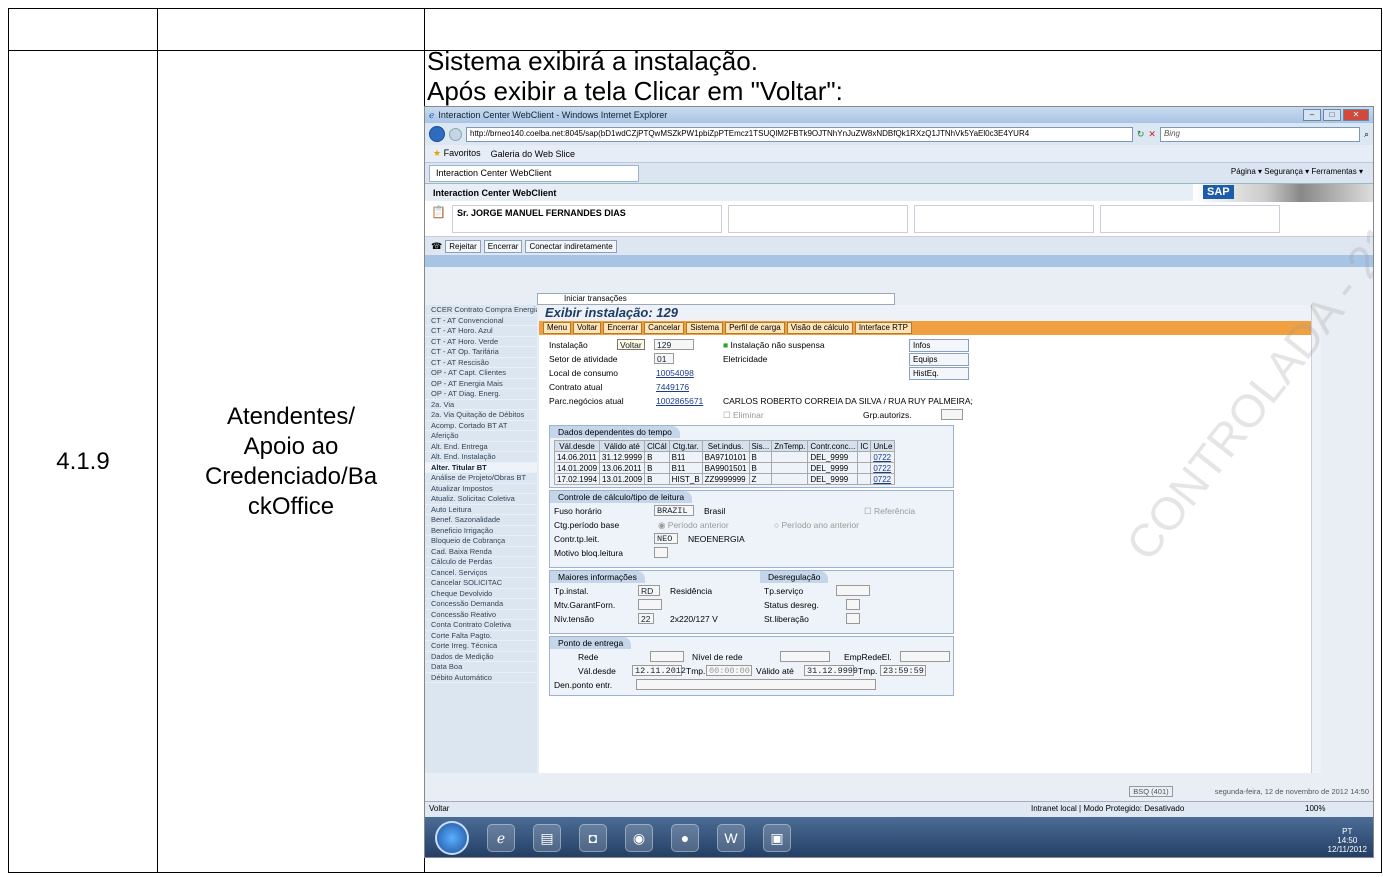  What do you see at coordinates (481, 321) in the screenshot?
I see `side-menu-item: CT - AT Convencional` at bounding box center [481, 321].